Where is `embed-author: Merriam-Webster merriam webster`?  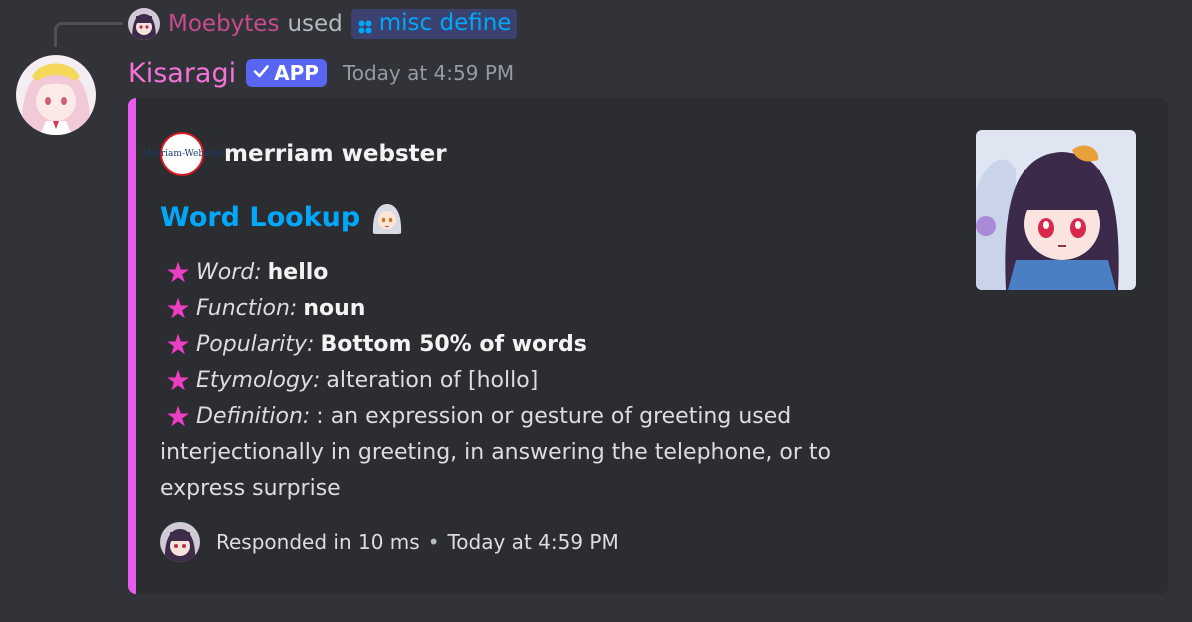
embed-author: Merriam-Webster merriam webster is located at coordinates (294, 154).